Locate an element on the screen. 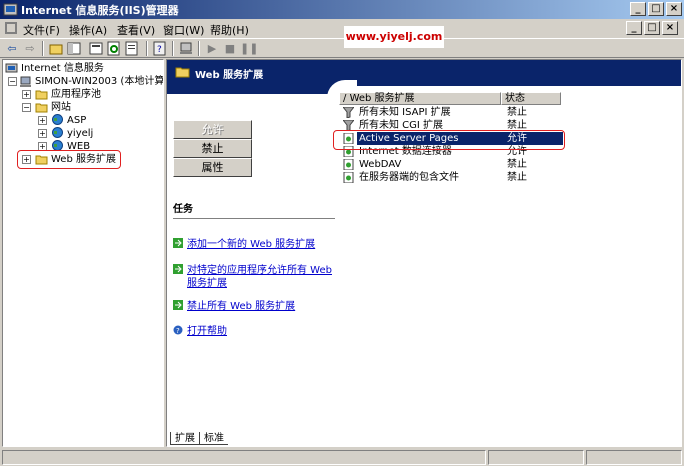 This screenshot has height=466, width=684. menu-action: 操作(A) is located at coordinates (88, 30).